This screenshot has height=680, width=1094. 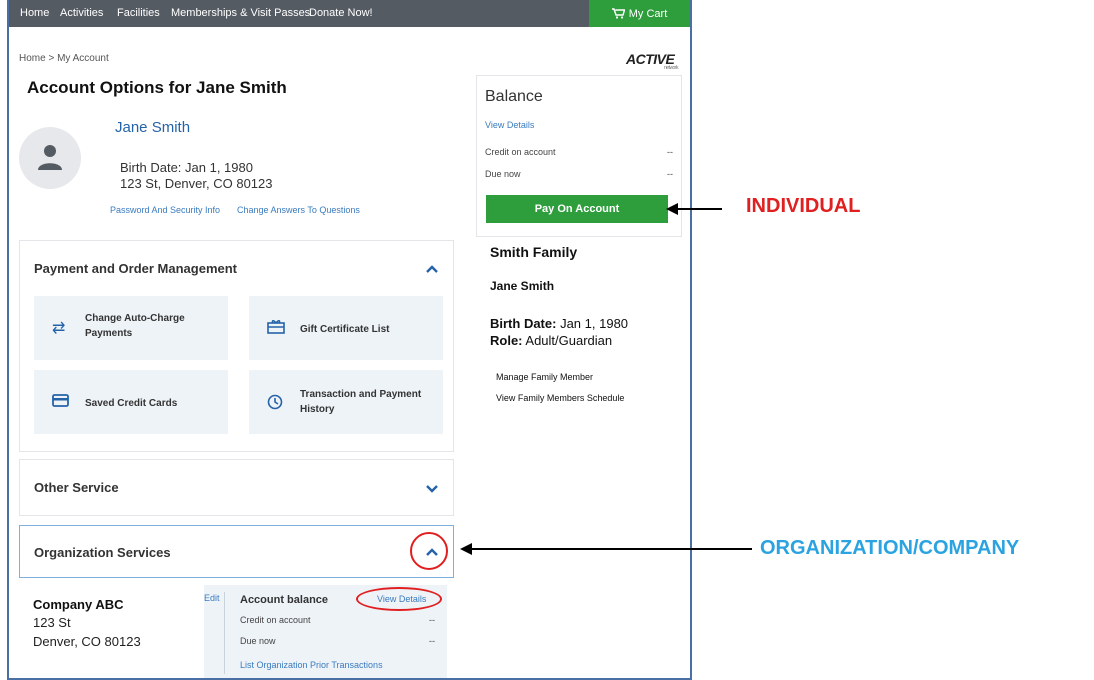 I want to click on annotation-arrows, so click(x=606, y=379).